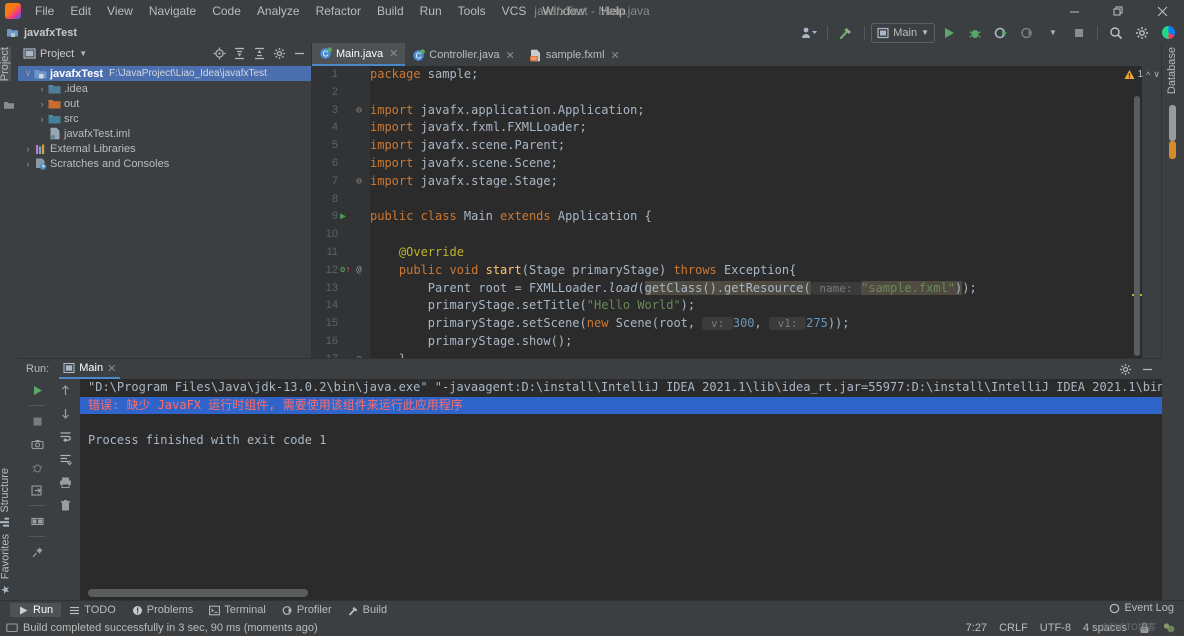  I want to click on chevron-up-icon: ^, so click(1148, 75).